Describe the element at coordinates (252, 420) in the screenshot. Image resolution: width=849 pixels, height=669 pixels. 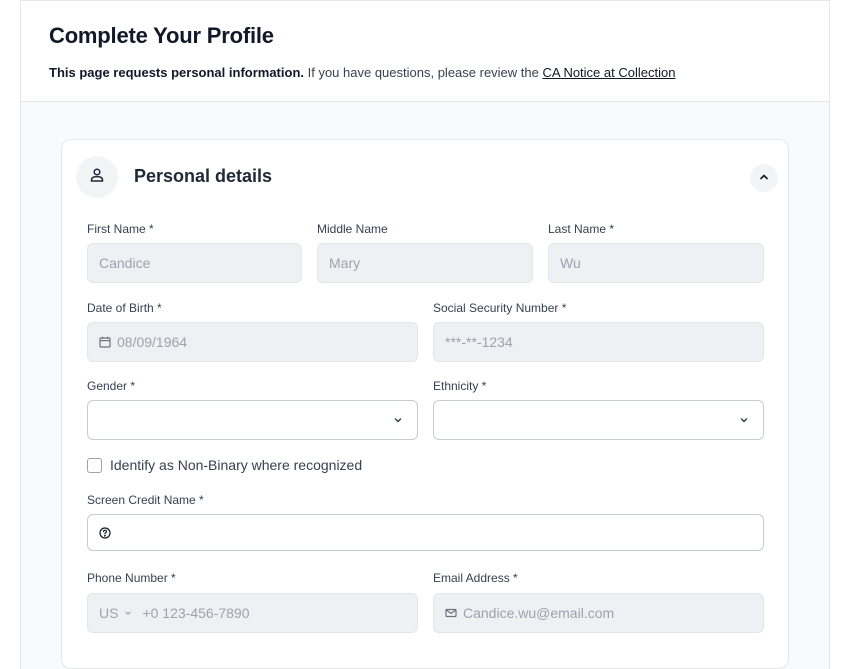
I see `gender-select` at that location.